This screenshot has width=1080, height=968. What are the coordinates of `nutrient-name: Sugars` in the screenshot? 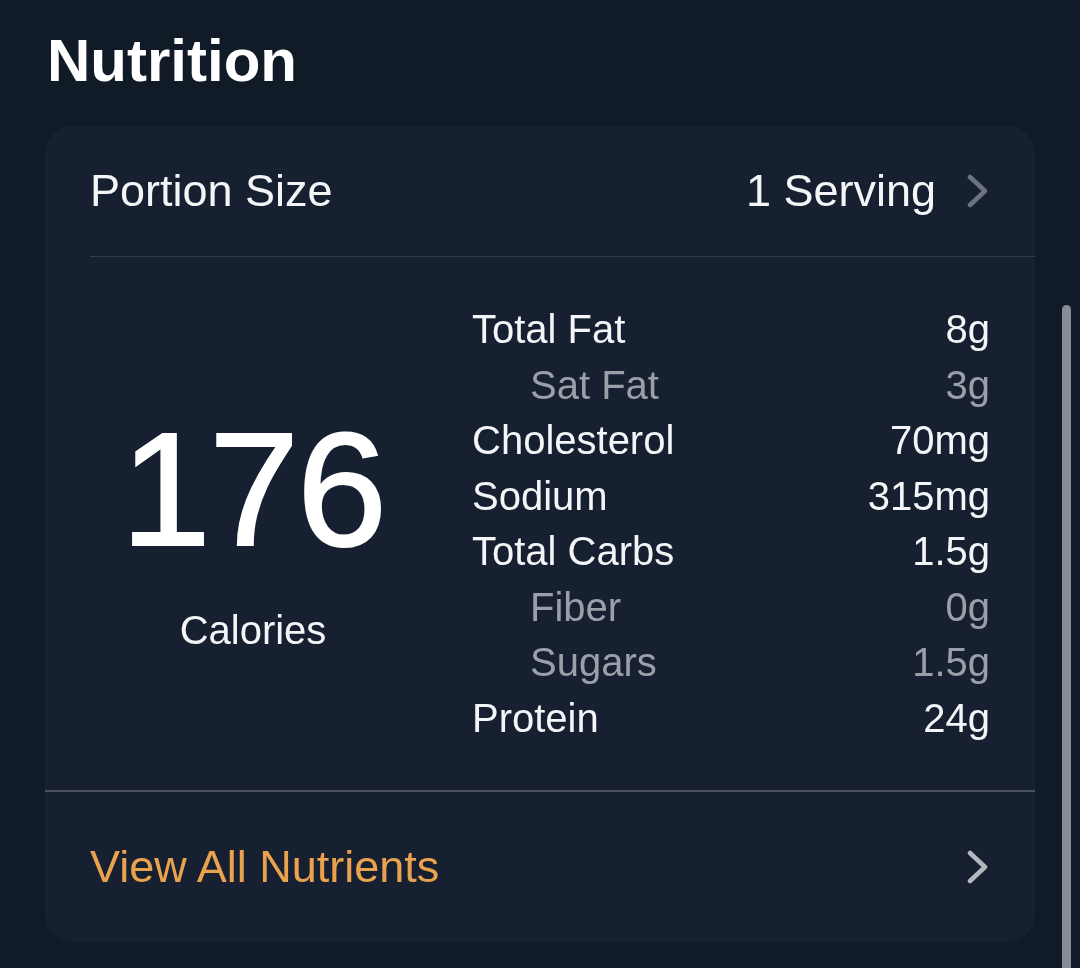 It's located at (593, 662).